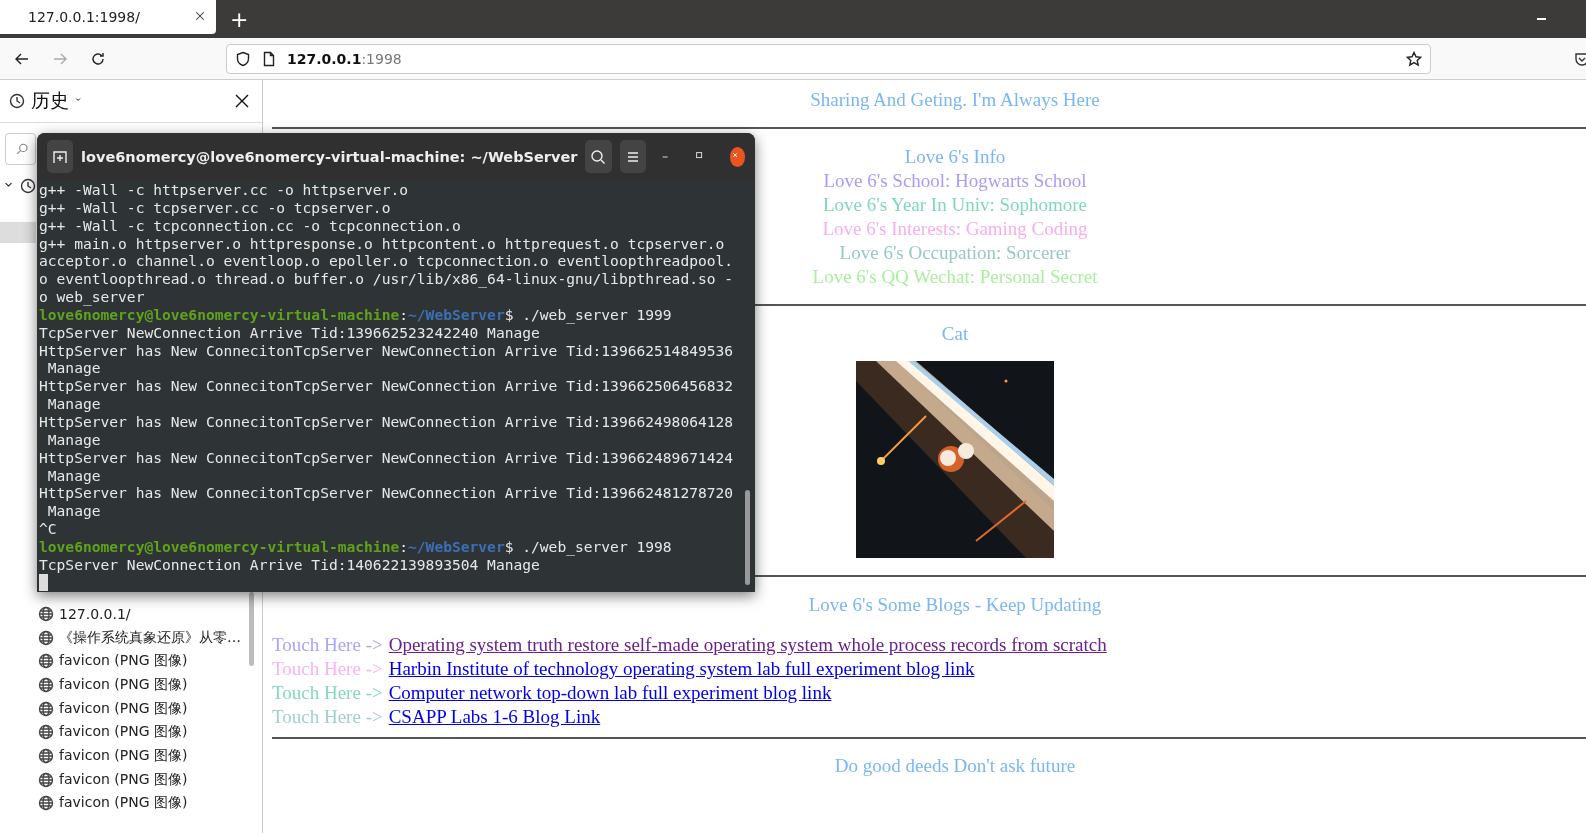 The width and height of the screenshot is (1586, 833). I want to click on blog-link: Operating system truth restore self-made operating system whole process records from scratch, so click(747, 645).